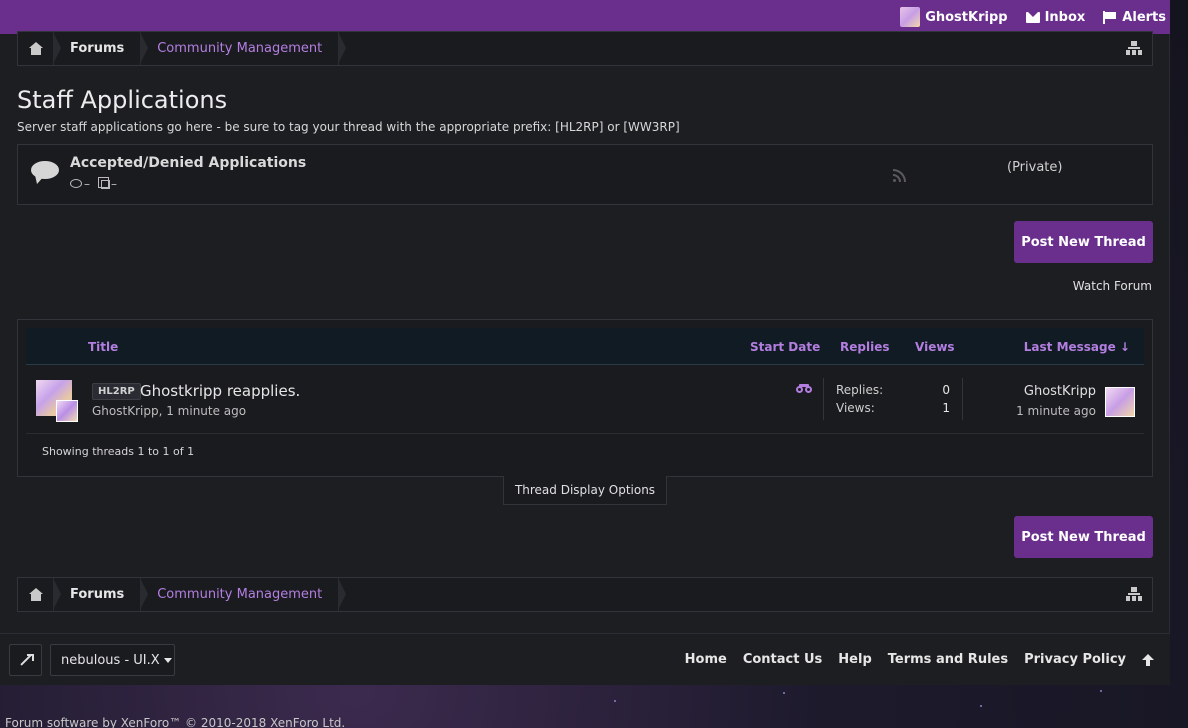  I want to click on breadcrumb-bottom: Forums Community Management, so click(585, 594).